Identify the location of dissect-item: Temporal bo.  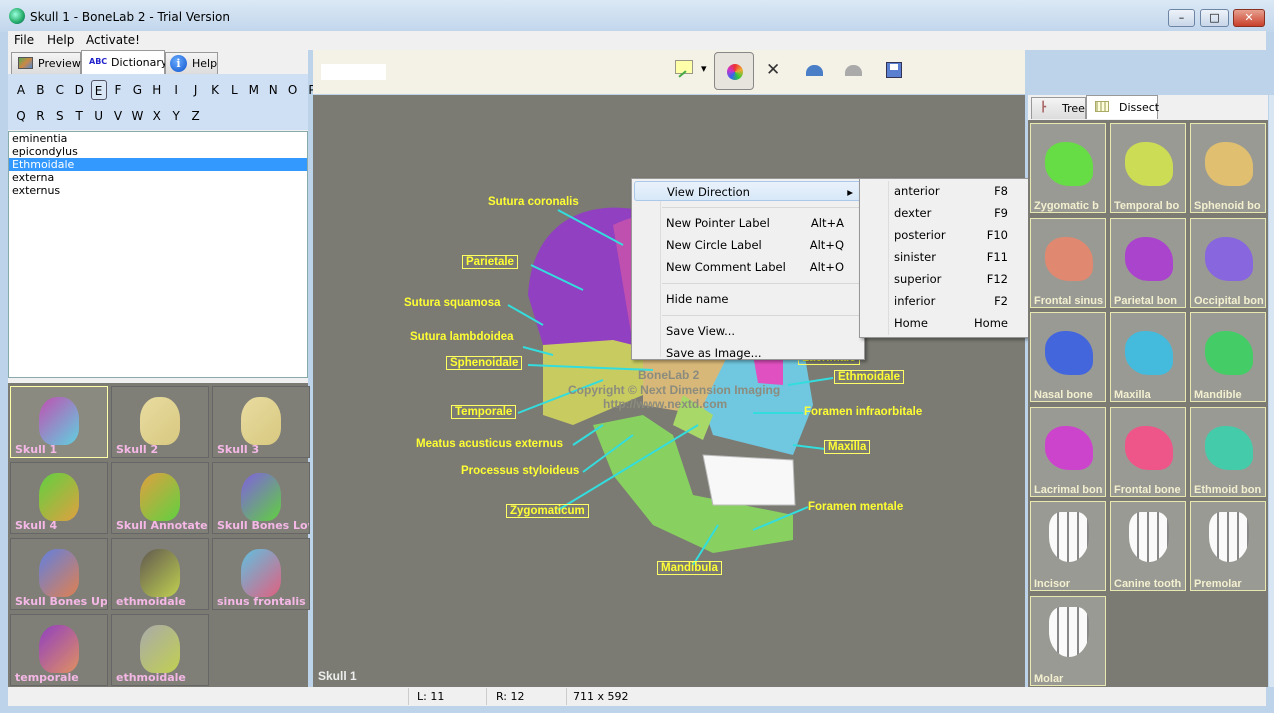
(1148, 168).